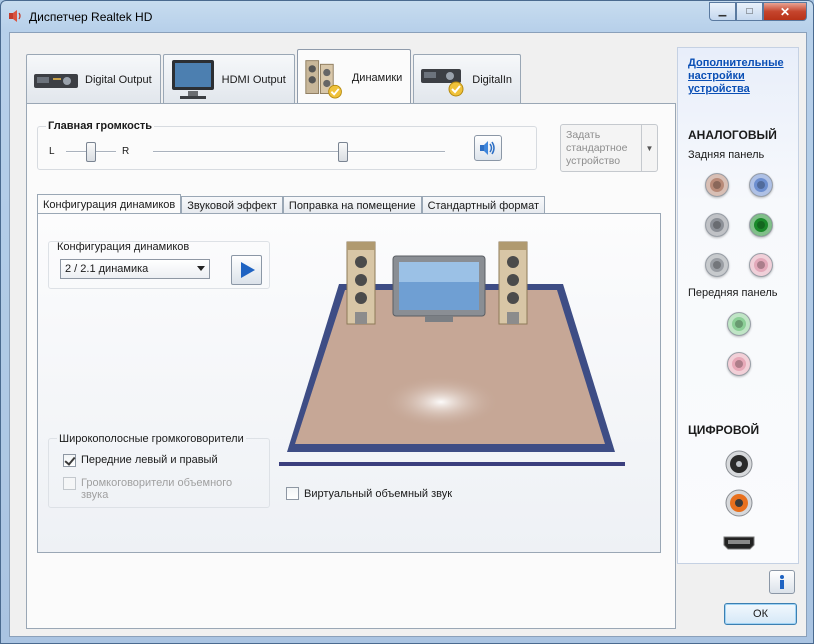 The width and height of the screenshot is (814, 644). I want to click on speaker-volume-icon, so click(487, 148).